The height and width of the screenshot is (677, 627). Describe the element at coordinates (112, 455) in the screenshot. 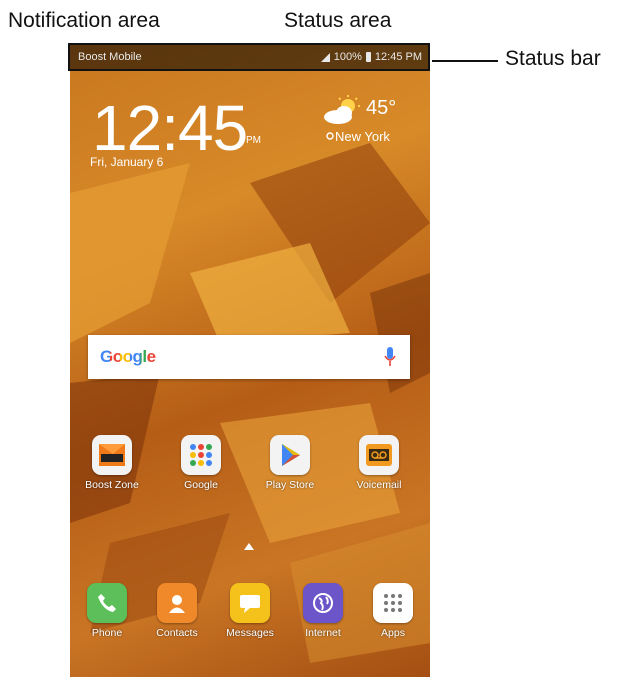

I see `boost-zone-icon` at that location.